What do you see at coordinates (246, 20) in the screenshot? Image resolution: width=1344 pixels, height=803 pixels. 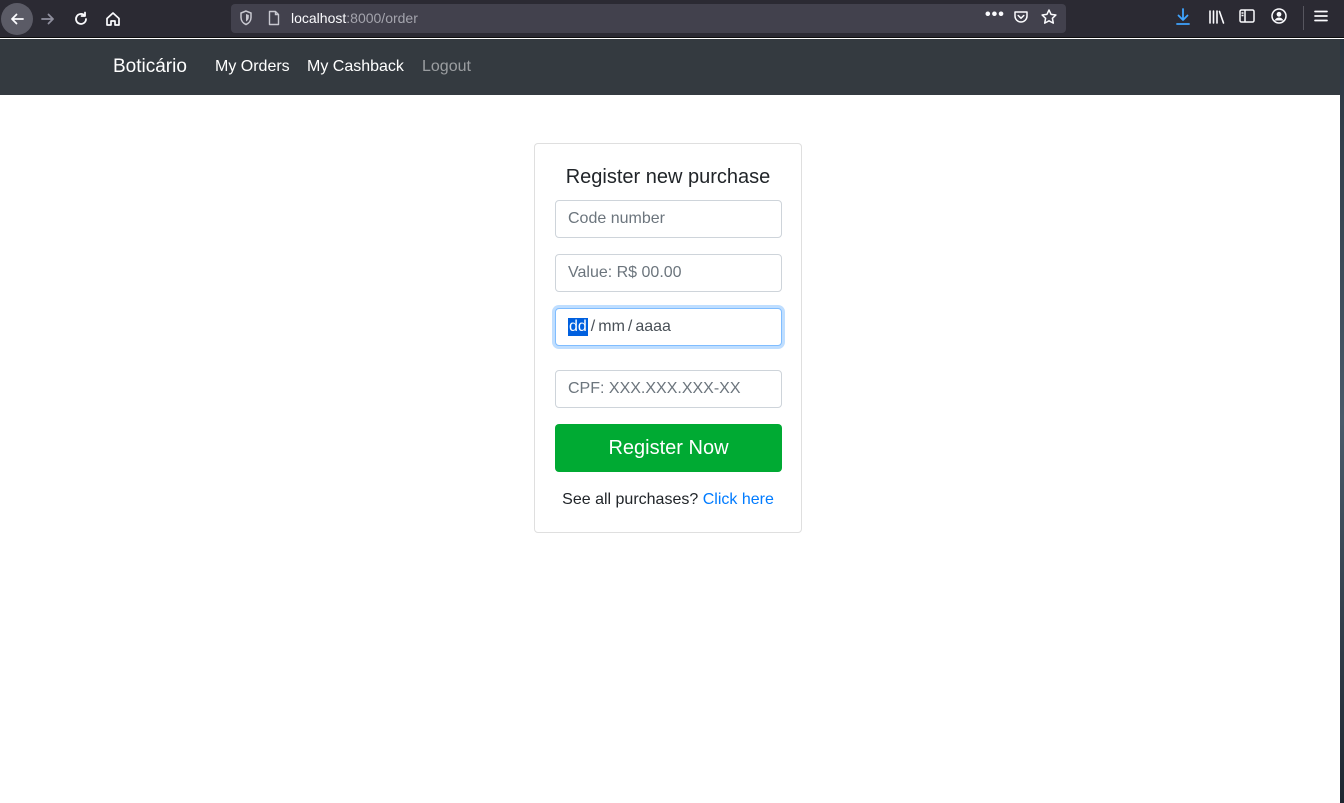 I see `shield-icon` at bounding box center [246, 20].